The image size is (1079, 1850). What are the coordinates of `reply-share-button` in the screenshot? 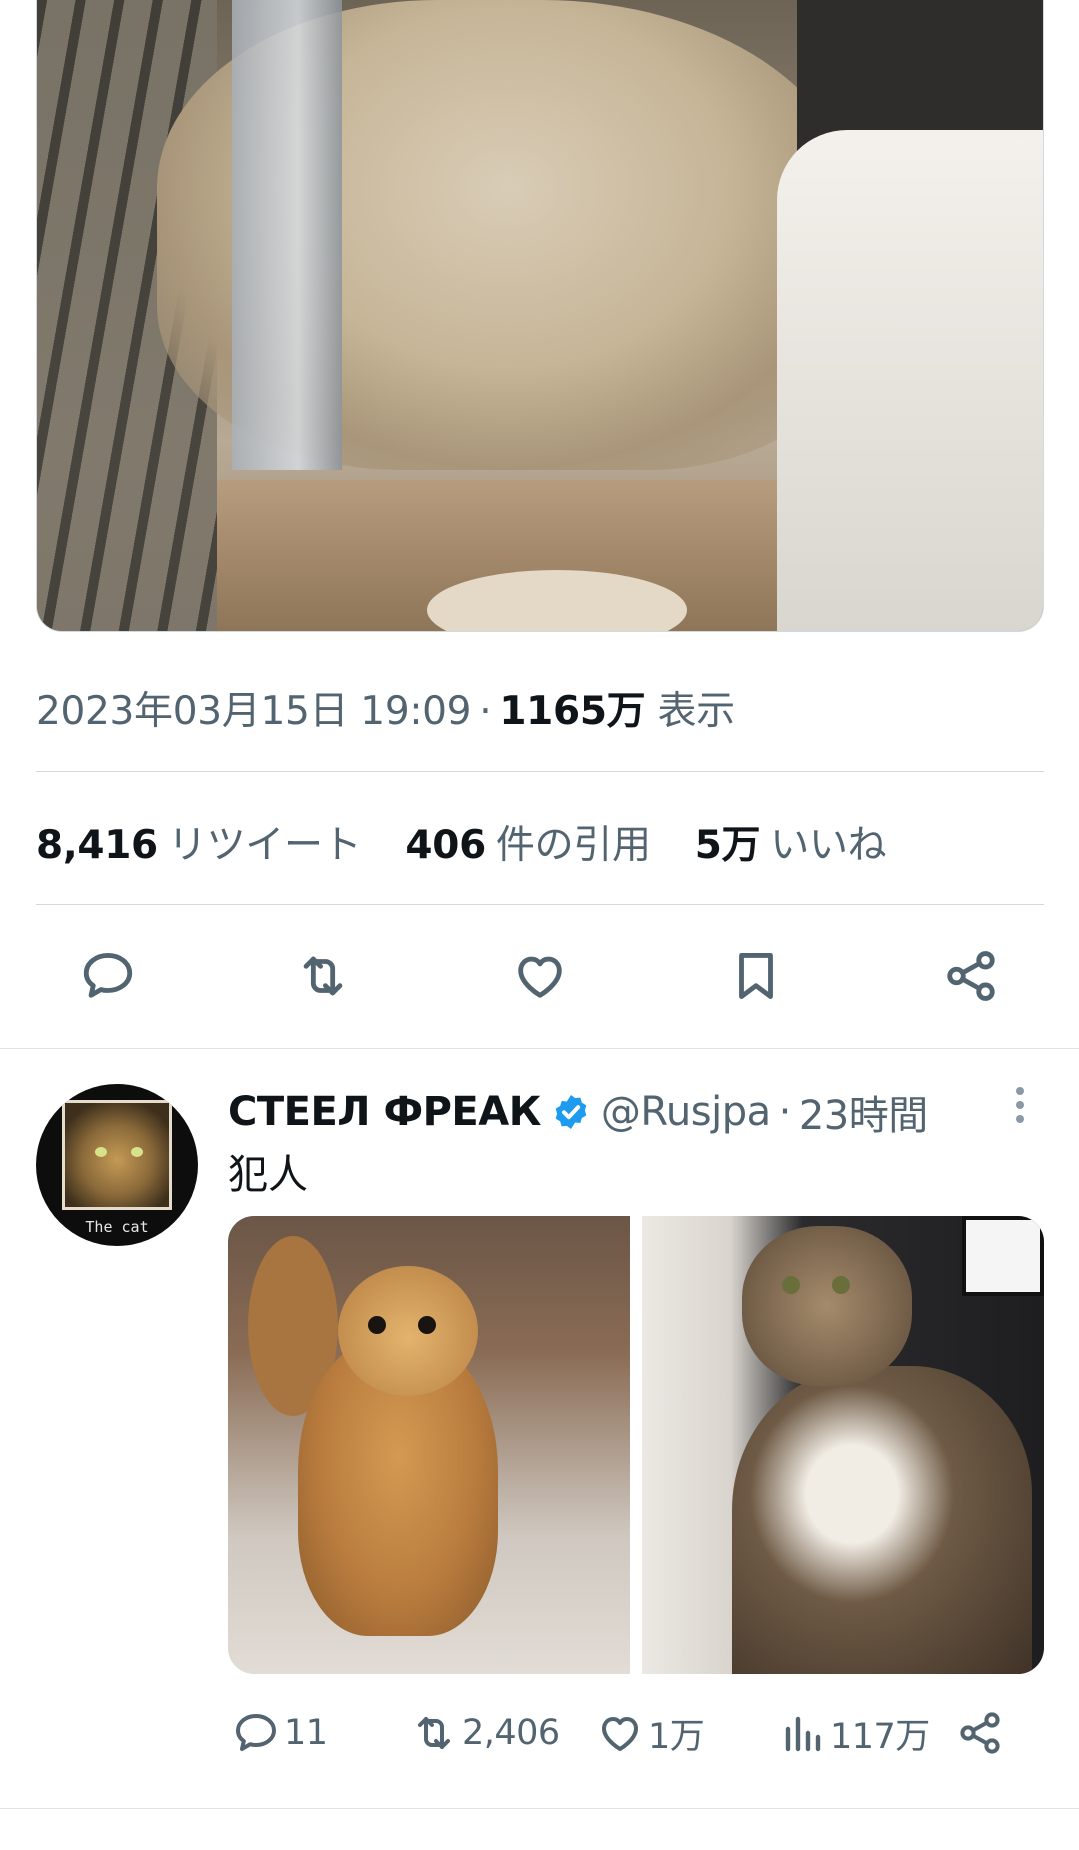 It's located at (980, 1733).